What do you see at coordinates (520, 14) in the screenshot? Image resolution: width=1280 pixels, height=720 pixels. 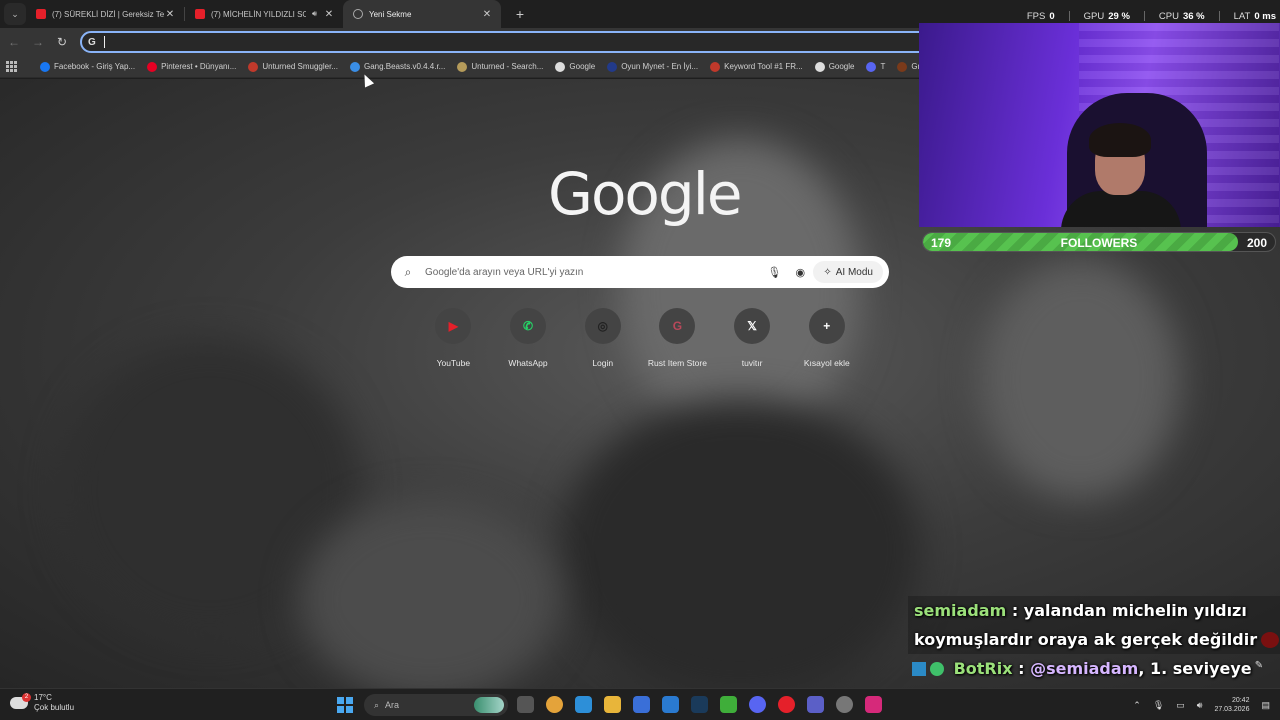 I see `new-tab-button: +` at bounding box center [520, 14].